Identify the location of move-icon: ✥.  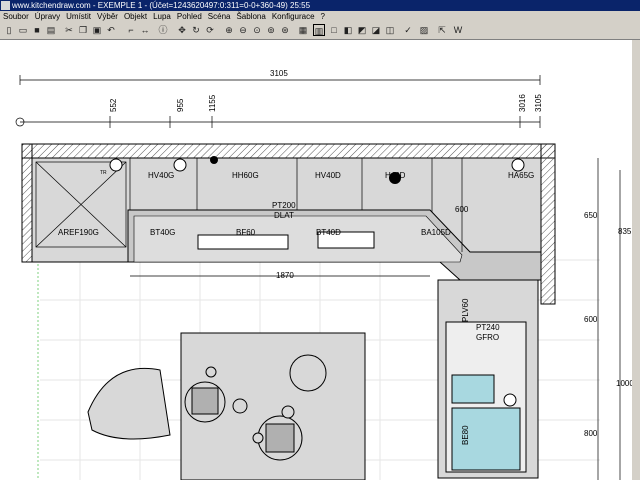
(182, 30).